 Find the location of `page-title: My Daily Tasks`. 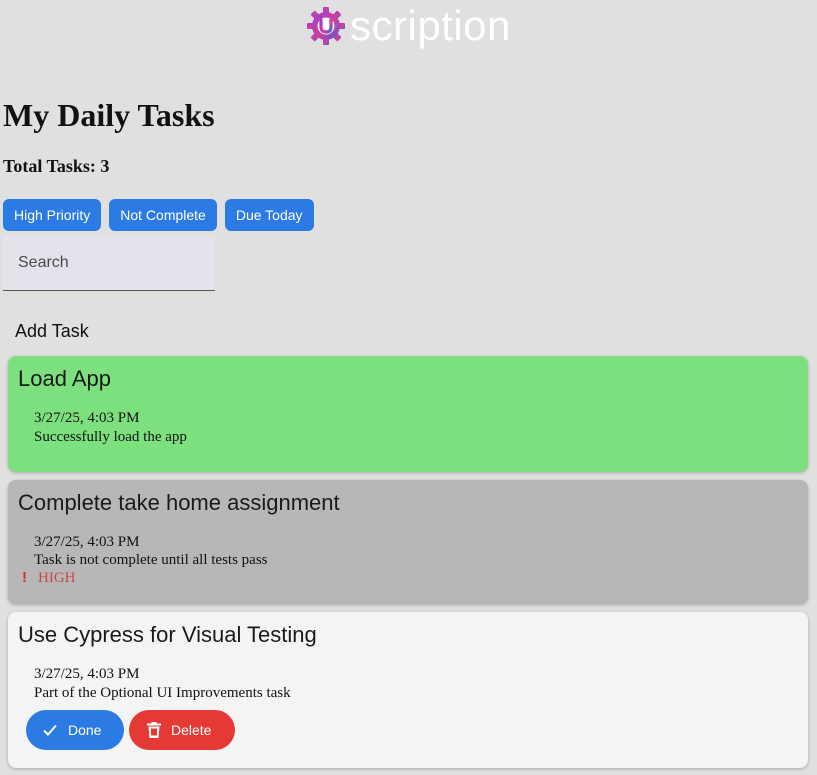

page-title: My Daily Tasks is located at coordinates (109, 115).